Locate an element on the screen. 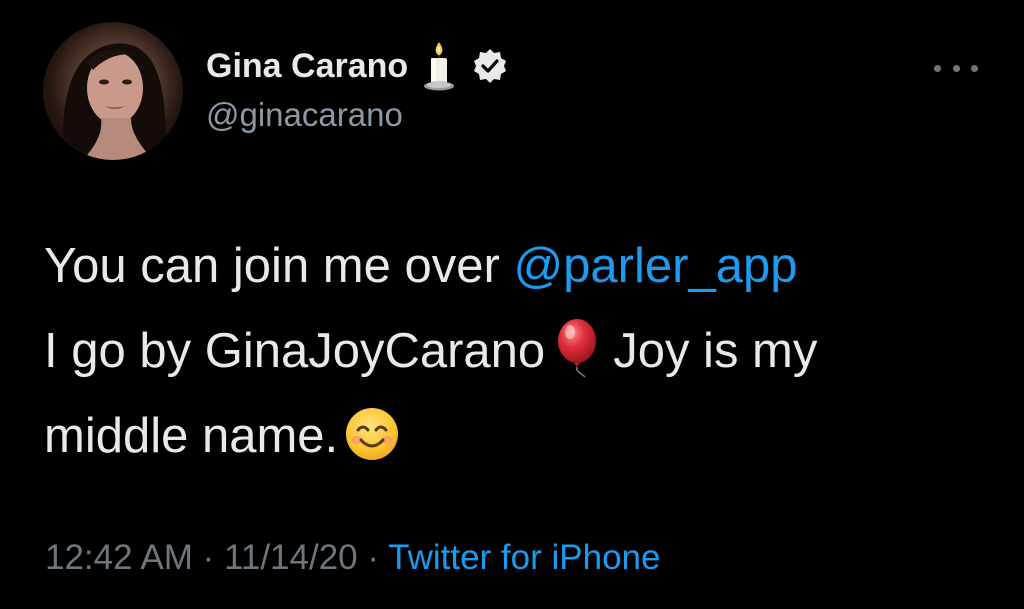  name-row: Gina Carano is located at coordinates (357, 66).